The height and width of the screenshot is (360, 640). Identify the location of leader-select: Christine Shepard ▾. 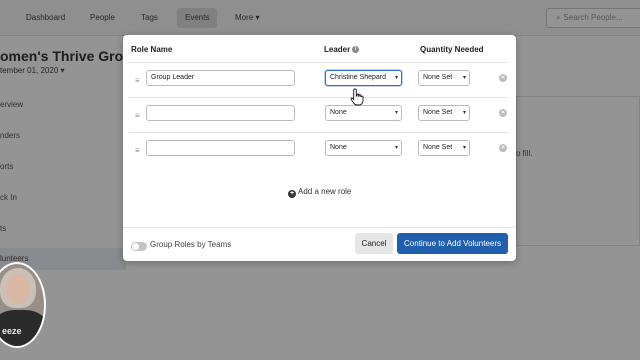
(363, 78).